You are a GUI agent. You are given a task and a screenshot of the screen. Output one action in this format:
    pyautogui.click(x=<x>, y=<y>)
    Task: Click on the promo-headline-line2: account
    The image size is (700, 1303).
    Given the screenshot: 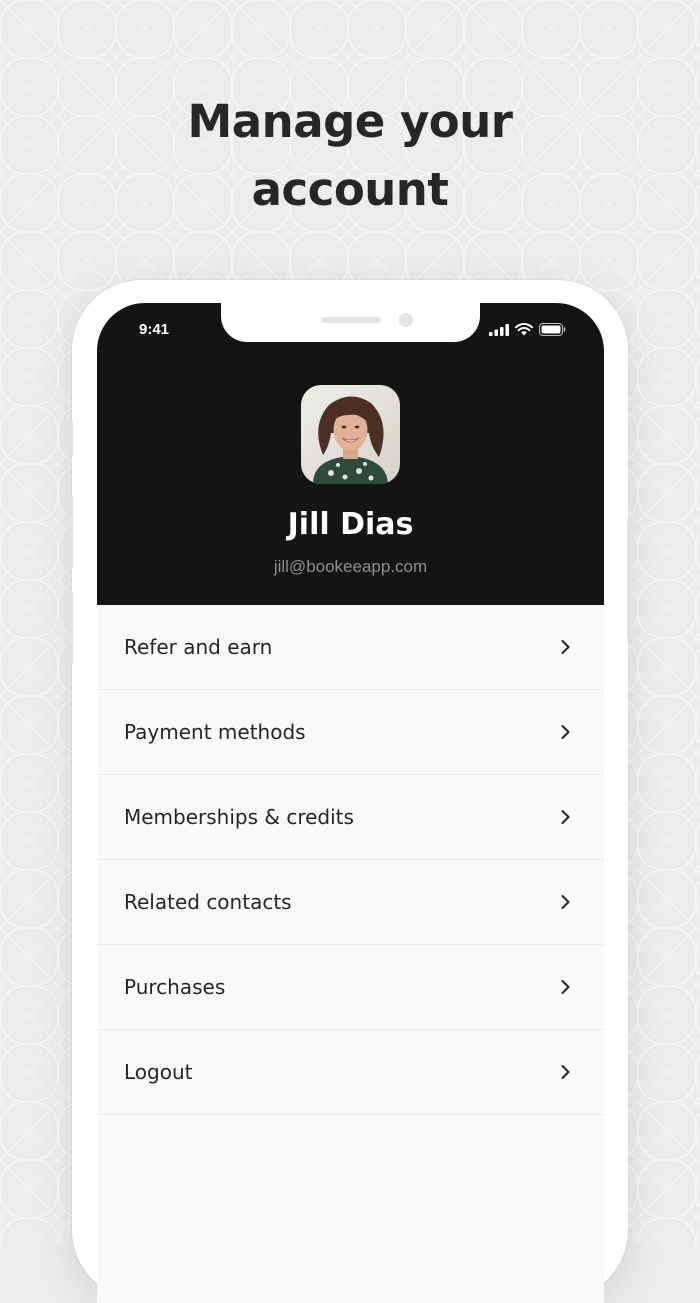 What is the action you would take?
    pyautogui.click(x=350, y=189)
    